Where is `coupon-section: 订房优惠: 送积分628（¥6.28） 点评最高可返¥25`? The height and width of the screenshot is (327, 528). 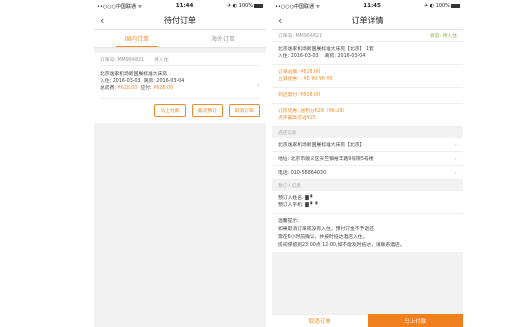 coupon-section: 订房优惠: 送积分628（¥6.28） 点评最高可返¥25 is located at coordinates (367, 115).